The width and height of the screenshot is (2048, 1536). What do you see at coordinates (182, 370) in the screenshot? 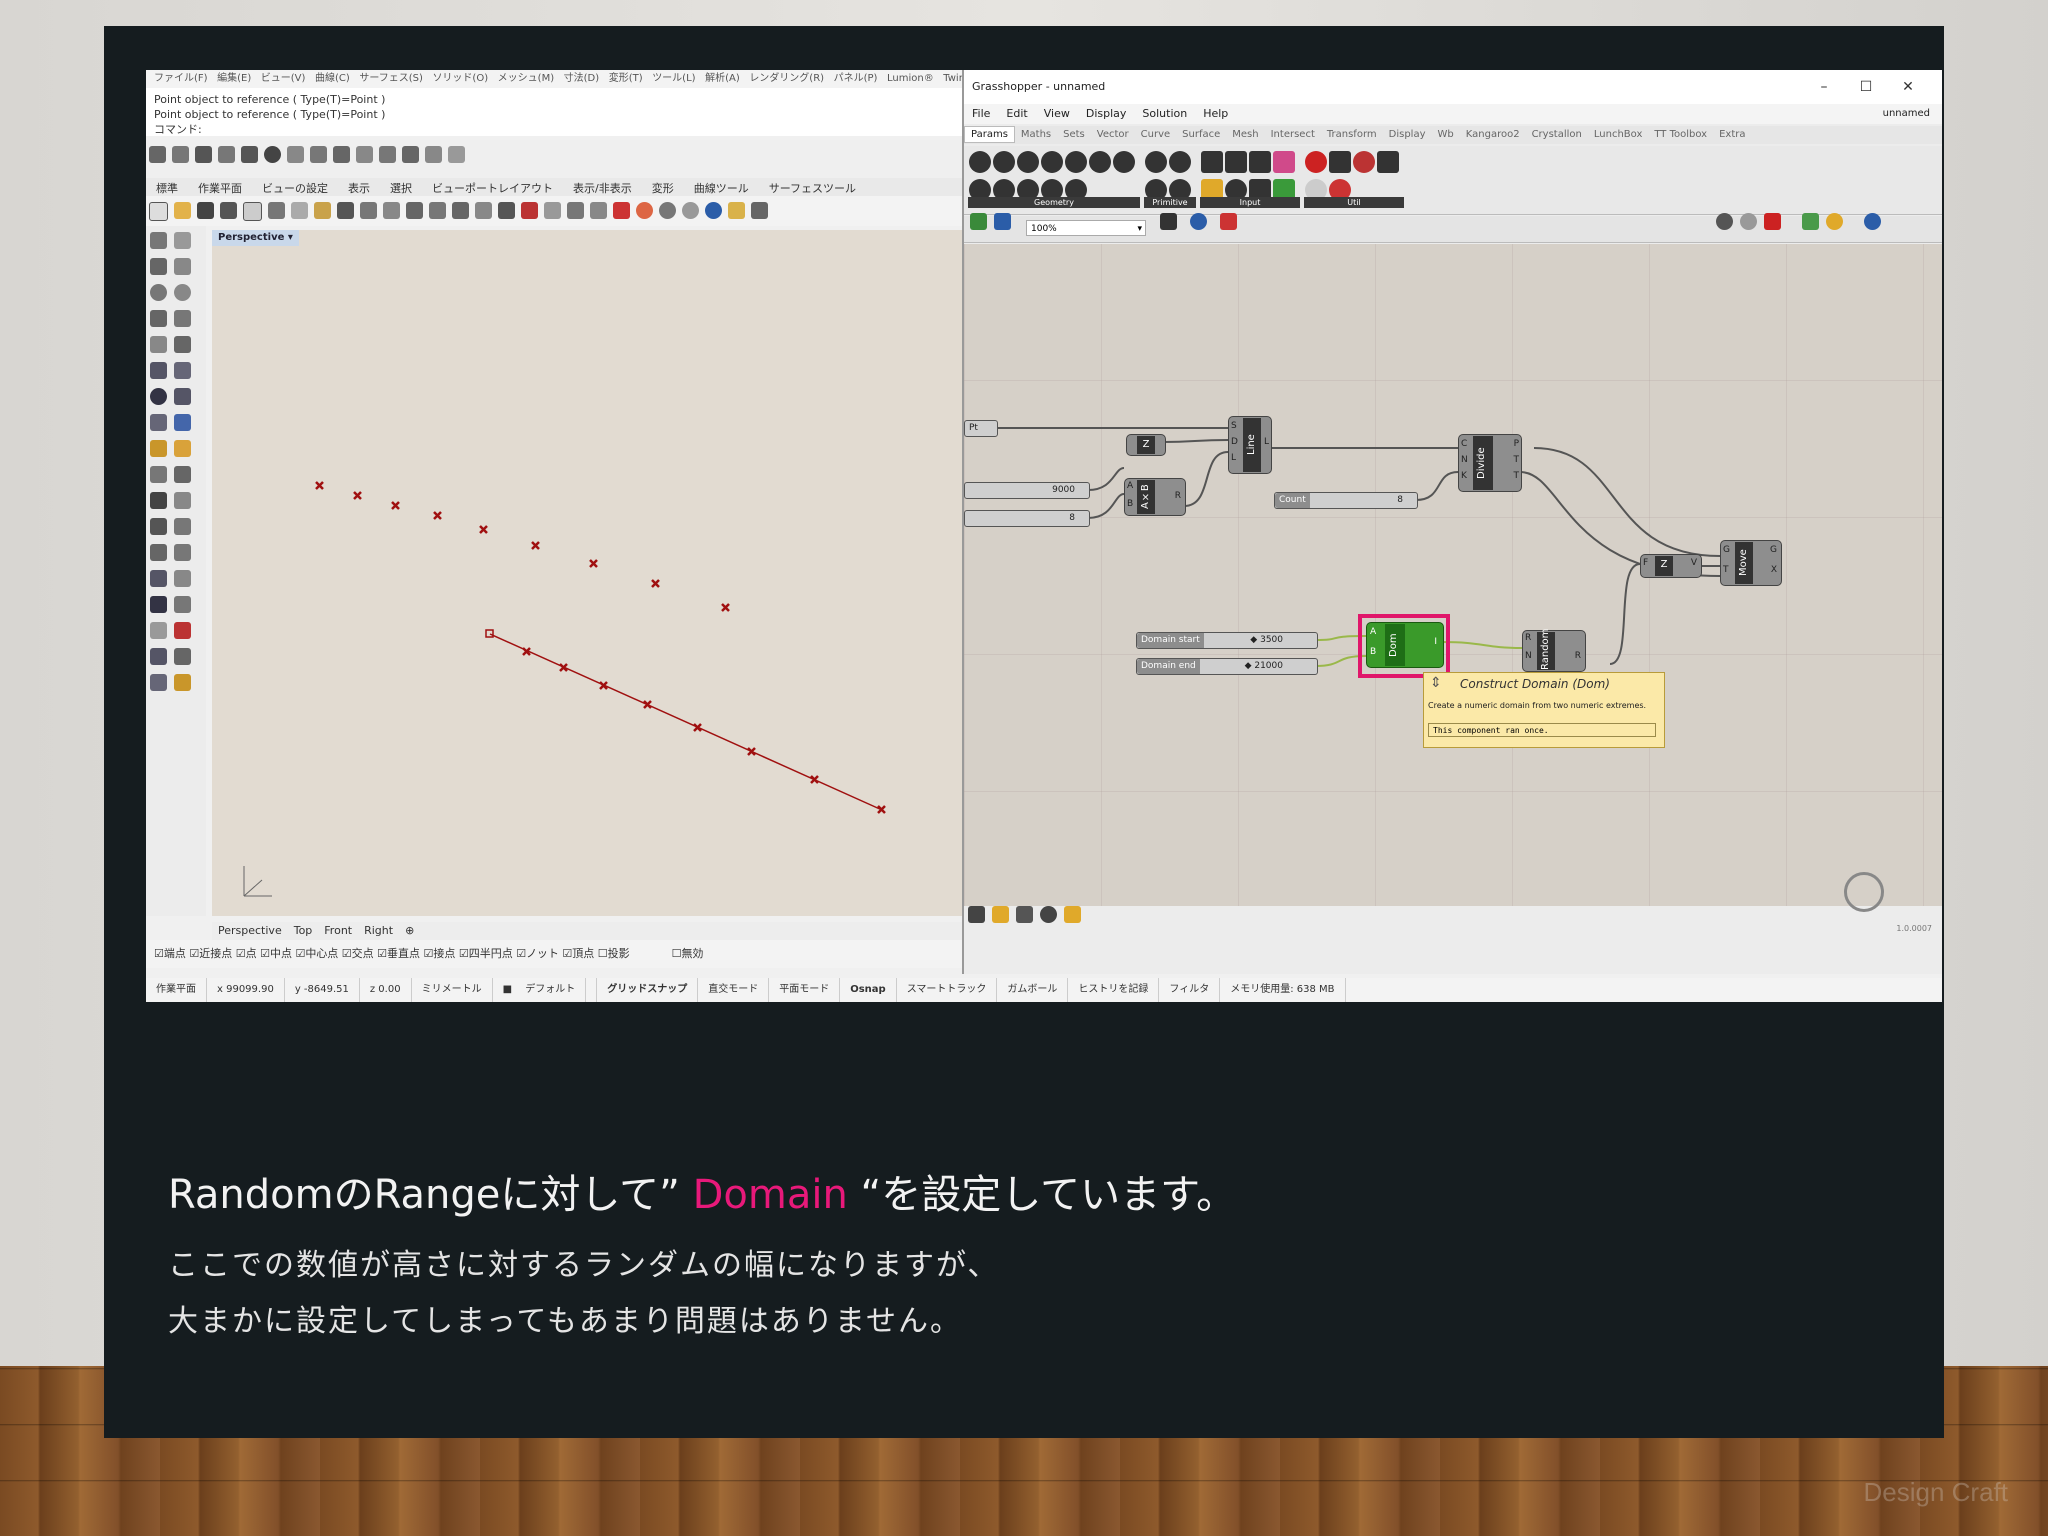
I see `loft-icon` at bounding box center [182, 370].